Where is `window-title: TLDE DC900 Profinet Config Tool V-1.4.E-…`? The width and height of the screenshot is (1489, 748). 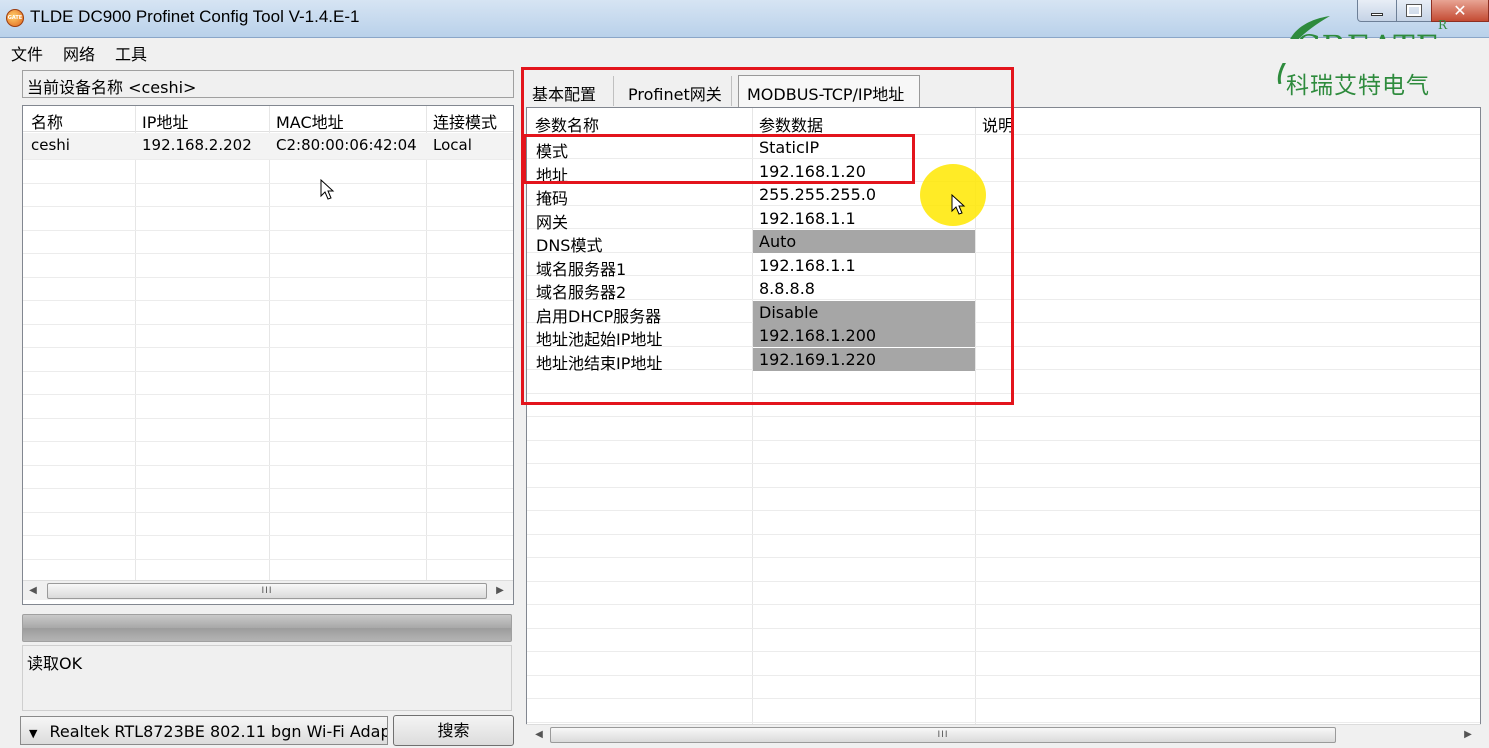
window-title: TLDE DC900 Profinet Config Tool V-1.4.E-… is located at coordinates (195, 16).